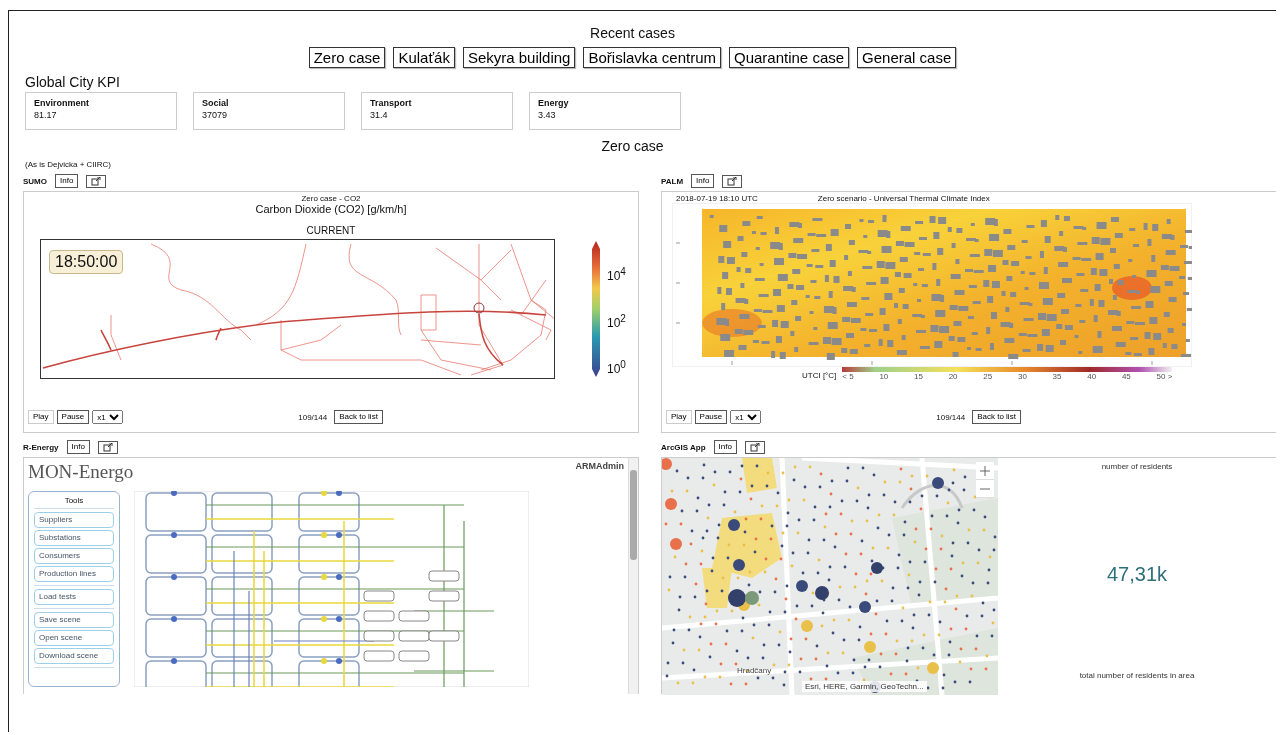 This screenshot has height=735, width=1280. I want to click on case-button: Sekyra building, so click(519, 57).